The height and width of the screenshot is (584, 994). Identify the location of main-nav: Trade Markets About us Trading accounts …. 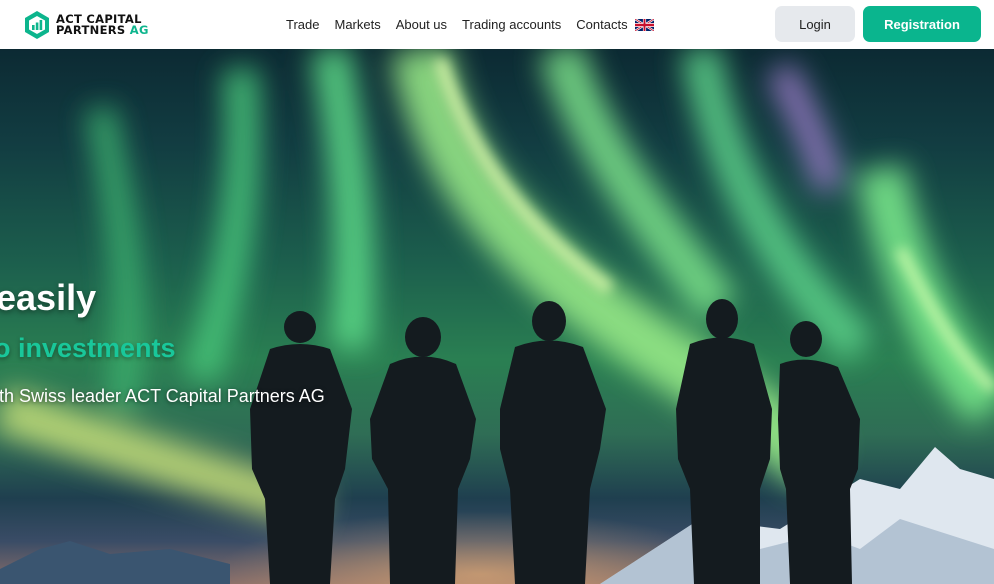
(470, 24).